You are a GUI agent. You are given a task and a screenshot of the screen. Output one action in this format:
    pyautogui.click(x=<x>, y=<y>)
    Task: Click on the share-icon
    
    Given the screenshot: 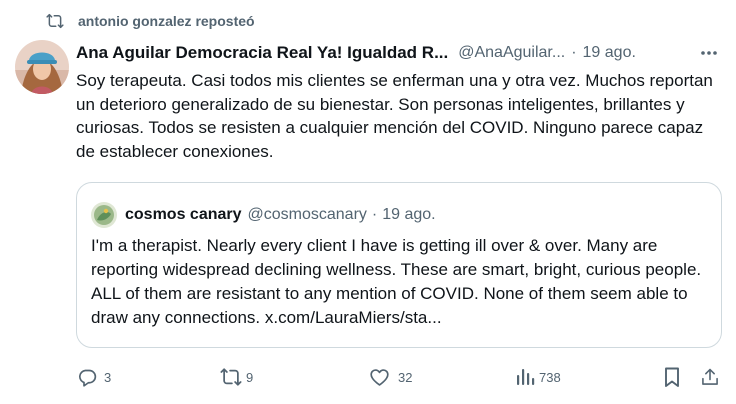 What is the action you would take?
    pyautogui.click(x=710, y=377)
    